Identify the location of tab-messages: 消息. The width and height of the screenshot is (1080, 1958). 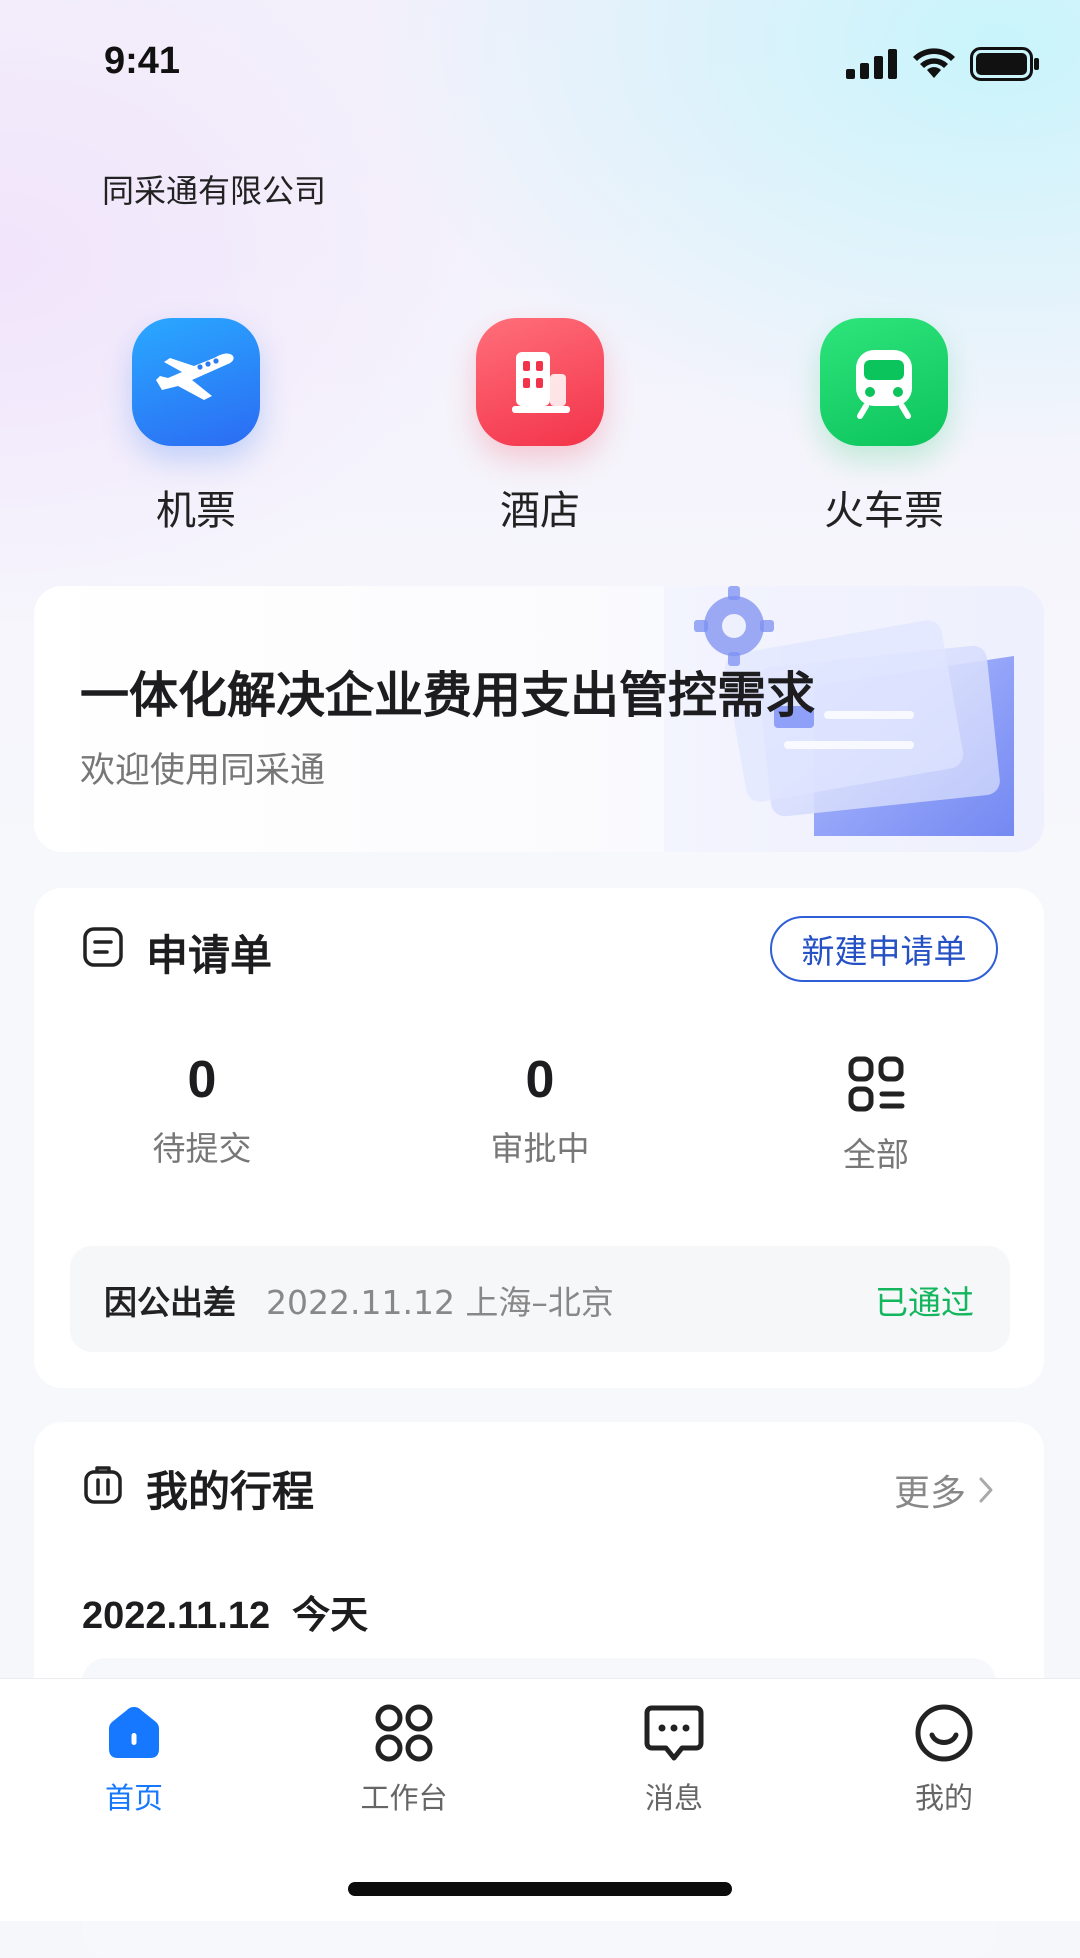
(674, 1760).